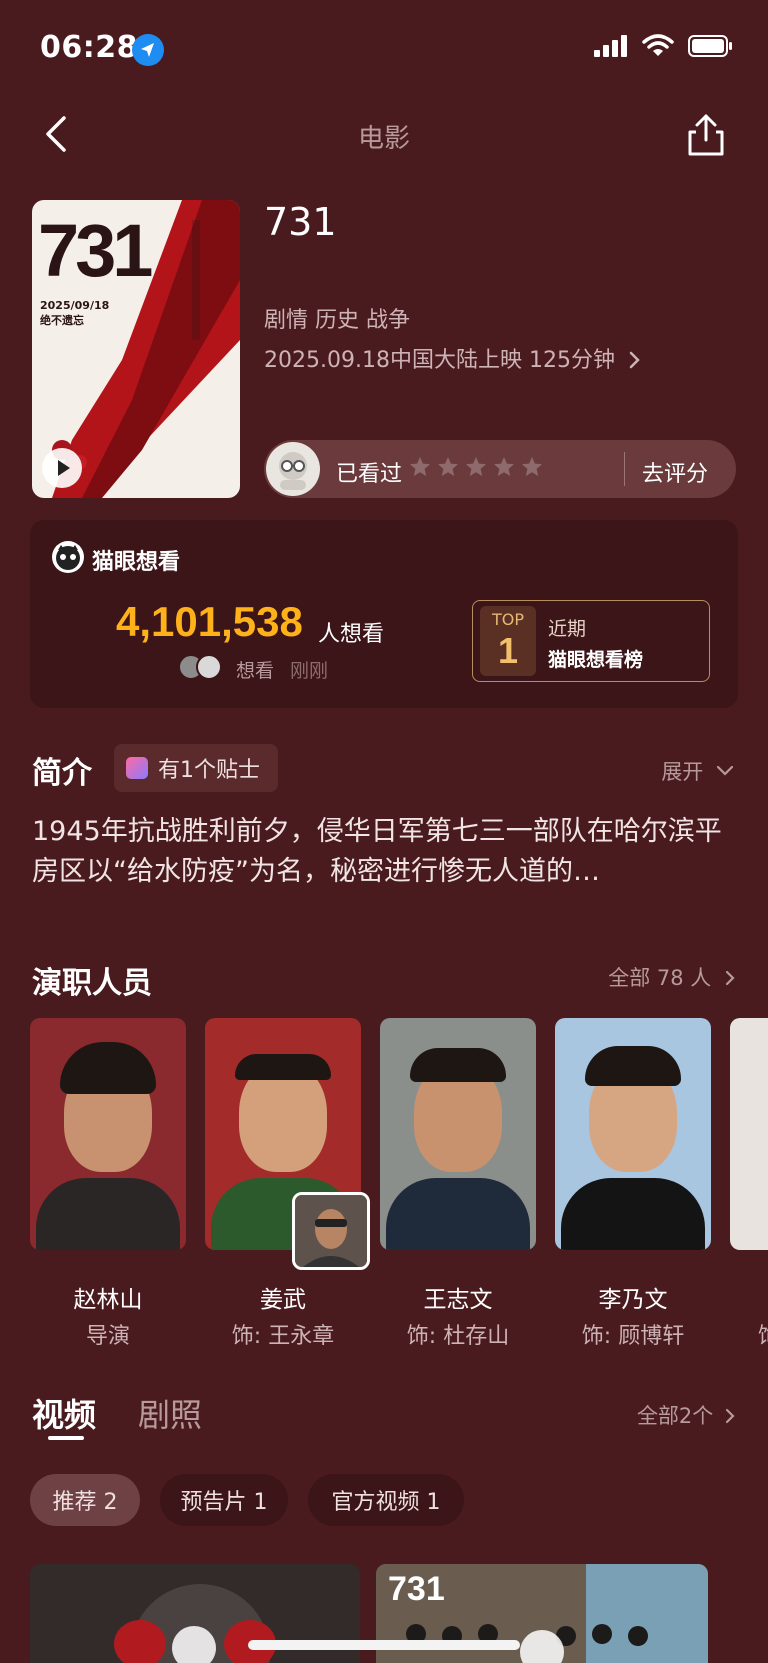 The image size is (768, 1663). What do you see at coordinates (136, 562) in the screenshot?
I see `want-card-title: 猫眼想看` at bounding box center [136, 562].